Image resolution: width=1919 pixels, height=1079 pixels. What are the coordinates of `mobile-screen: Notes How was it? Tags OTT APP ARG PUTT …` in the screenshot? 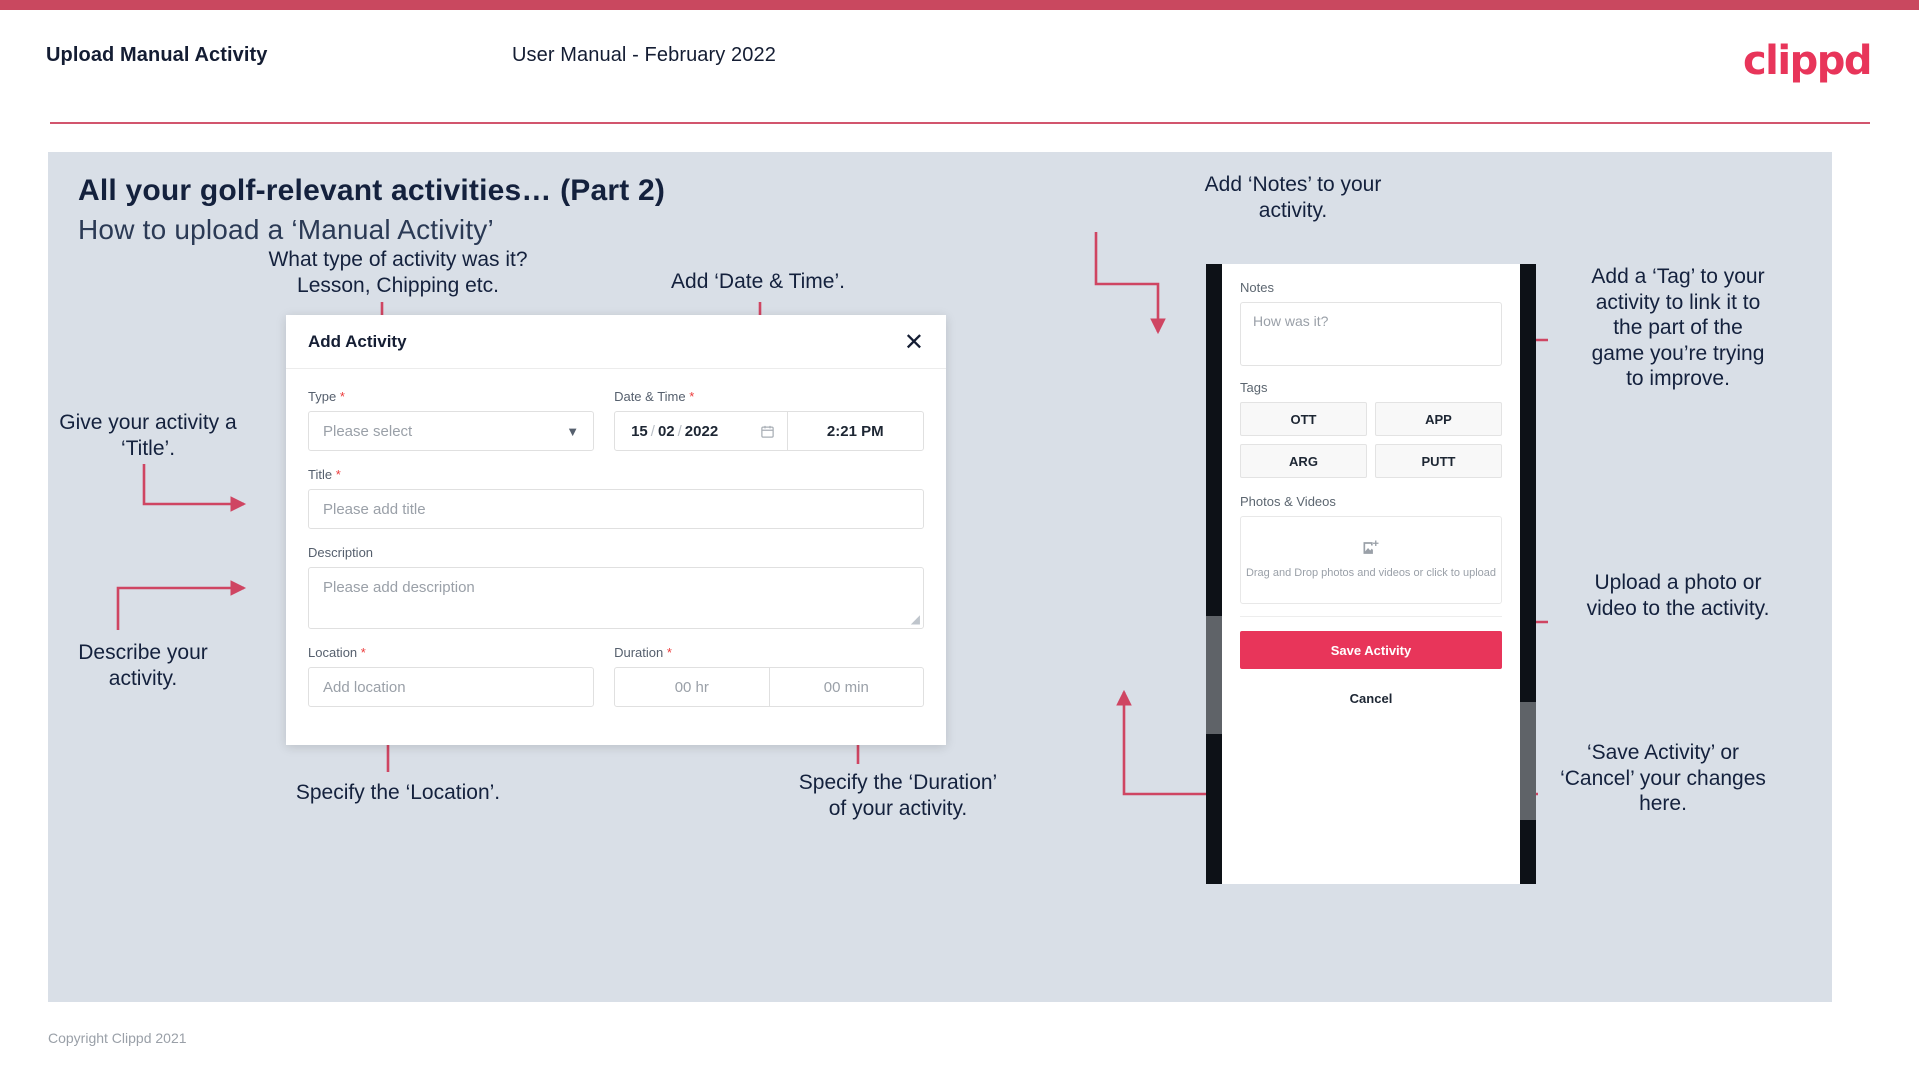 It's located at (1371, 574).